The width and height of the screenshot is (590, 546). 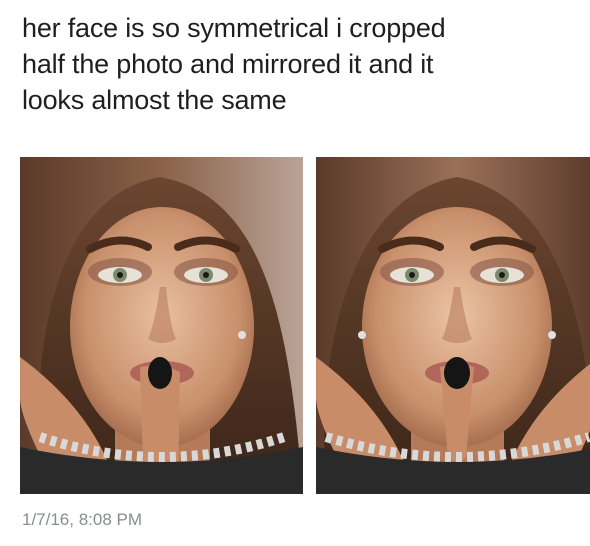 What do you see at coordinates (154, 100) in the screenshot?
I see `tweet-text-line: looks almost the same` at bounding box center [154, 100].